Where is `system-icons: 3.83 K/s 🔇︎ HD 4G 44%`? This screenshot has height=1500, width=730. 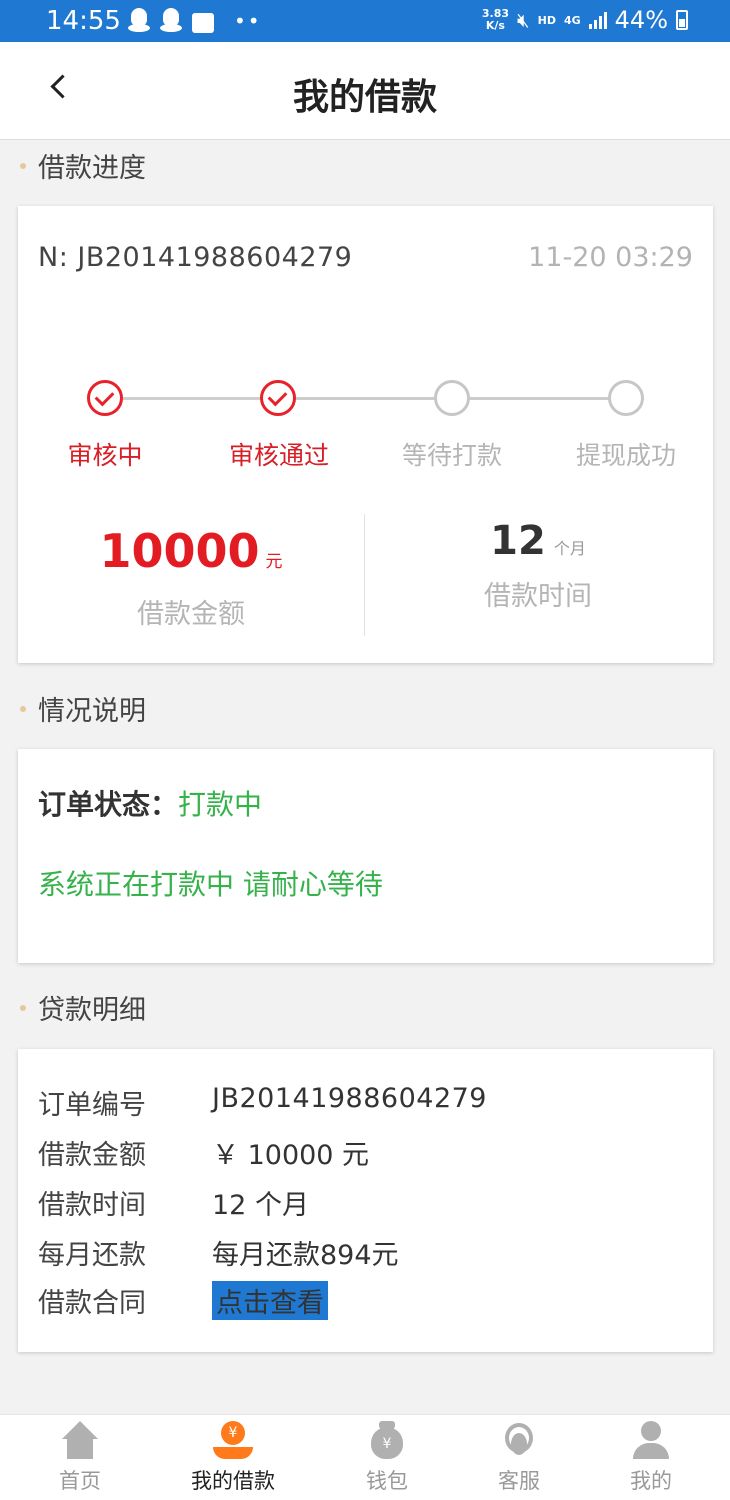 system-icons: 3.83 K/s 🔇︎ HD 4G 44% is located at coordinates (585, 20).